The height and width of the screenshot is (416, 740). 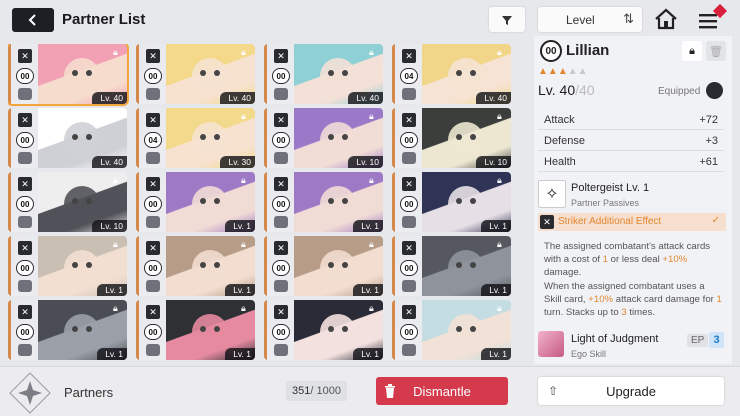 I want to click on stat-row-defense: Defense +3, so click(x=631, y=141).